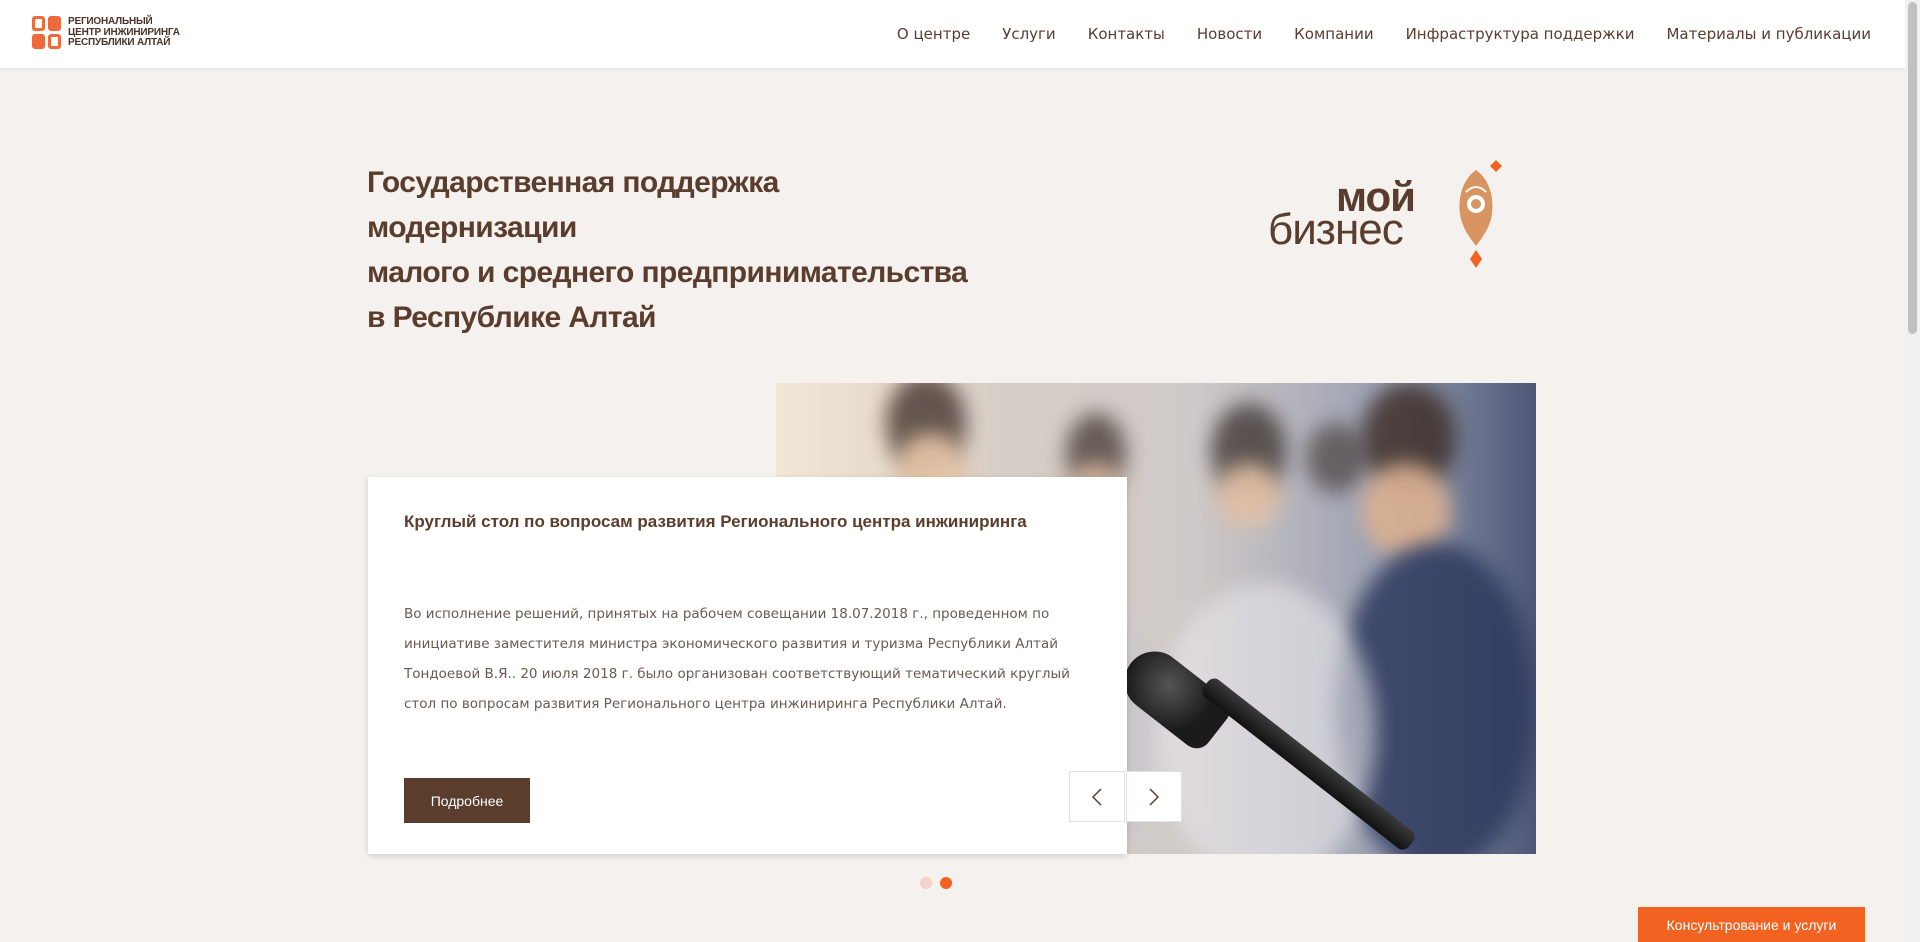 This screenshot has width=1920, height=942. Describe the element at coordinates (1229, 34) in the screenshot. I see `nav-item-news: Новости` at that location.